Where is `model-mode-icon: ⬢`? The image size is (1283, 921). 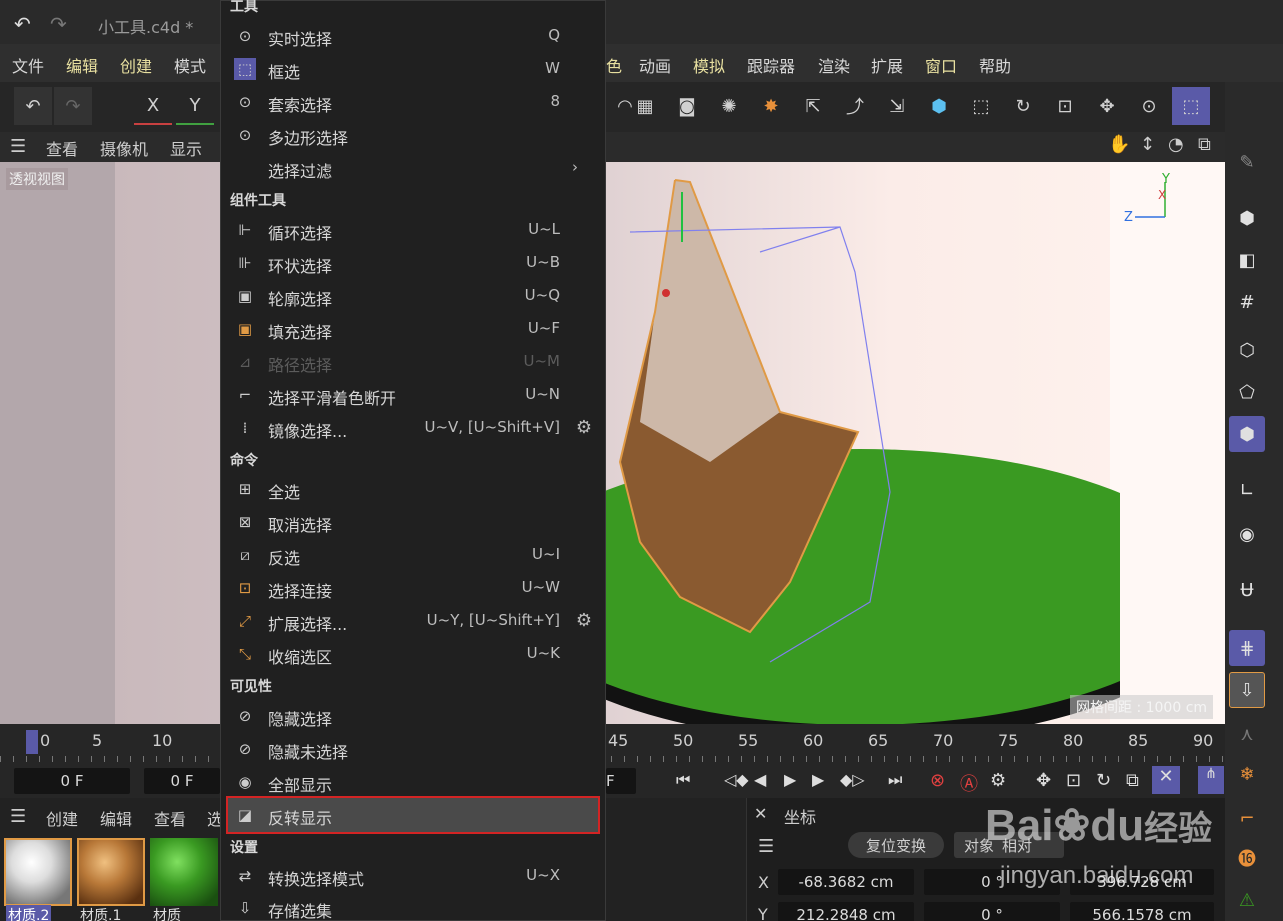
model-mode-icon: ⬢ is located at coordinates (1247, 218).